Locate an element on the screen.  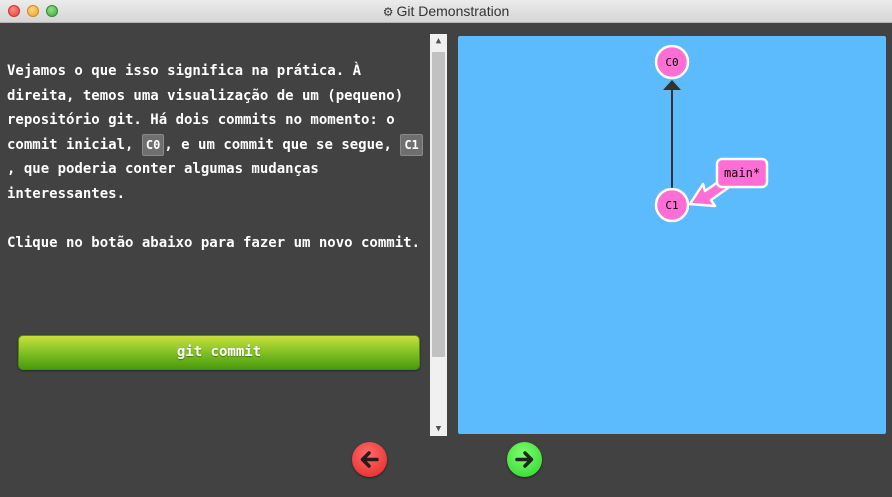
git-graph: C0 C1 main* is located at coordinates (711, 133).